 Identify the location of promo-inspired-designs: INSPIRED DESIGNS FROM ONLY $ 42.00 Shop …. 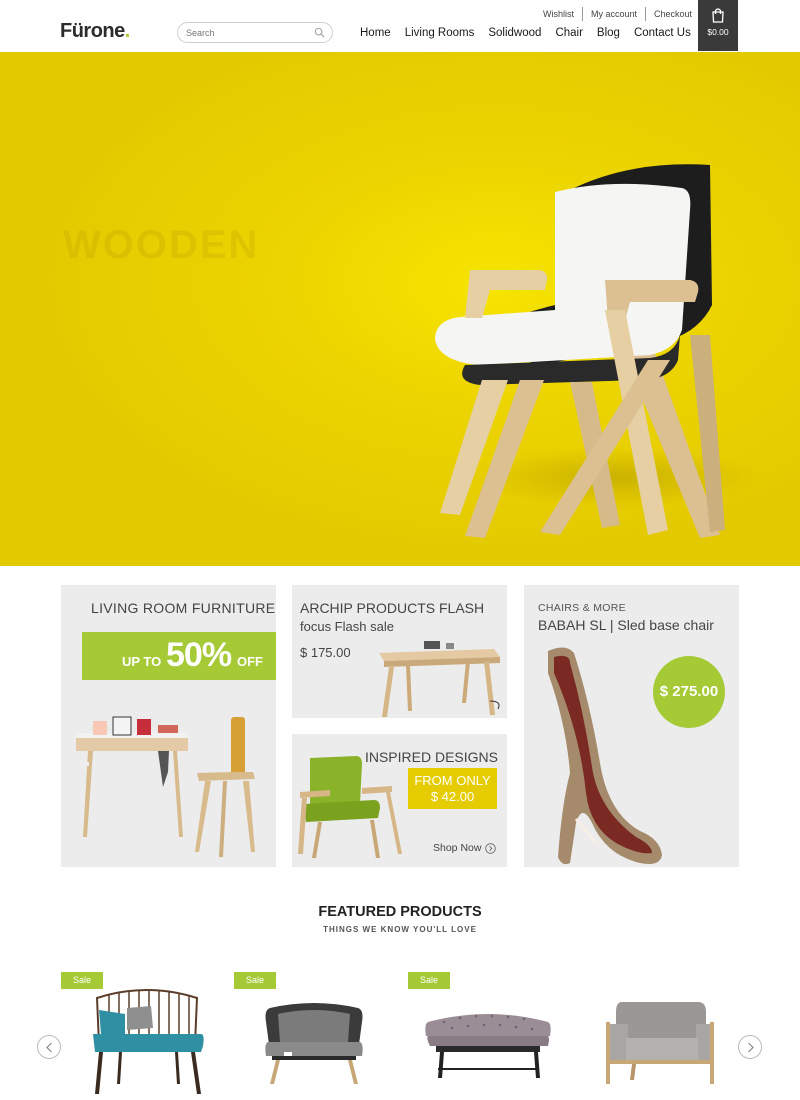
(399, 800).